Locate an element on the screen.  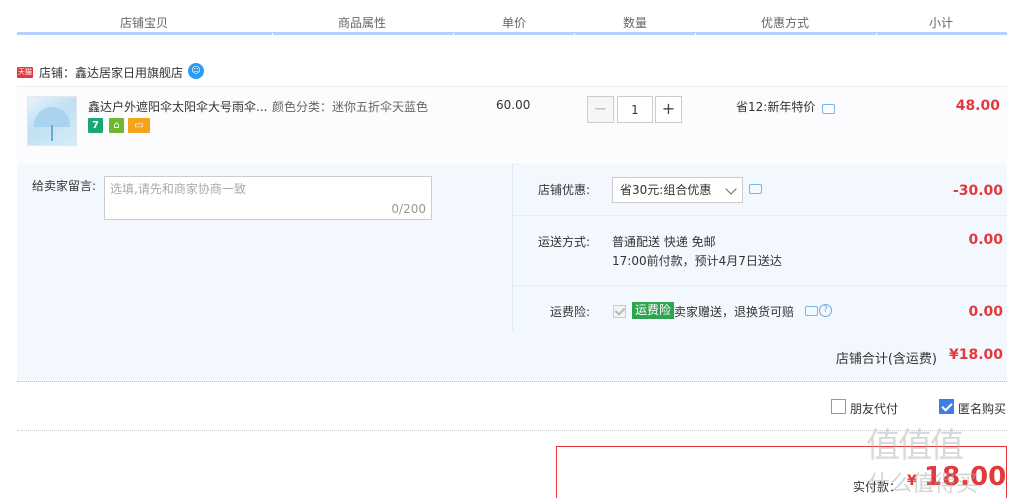
quantity-increase-button: + is located at coordinates (668, 109).